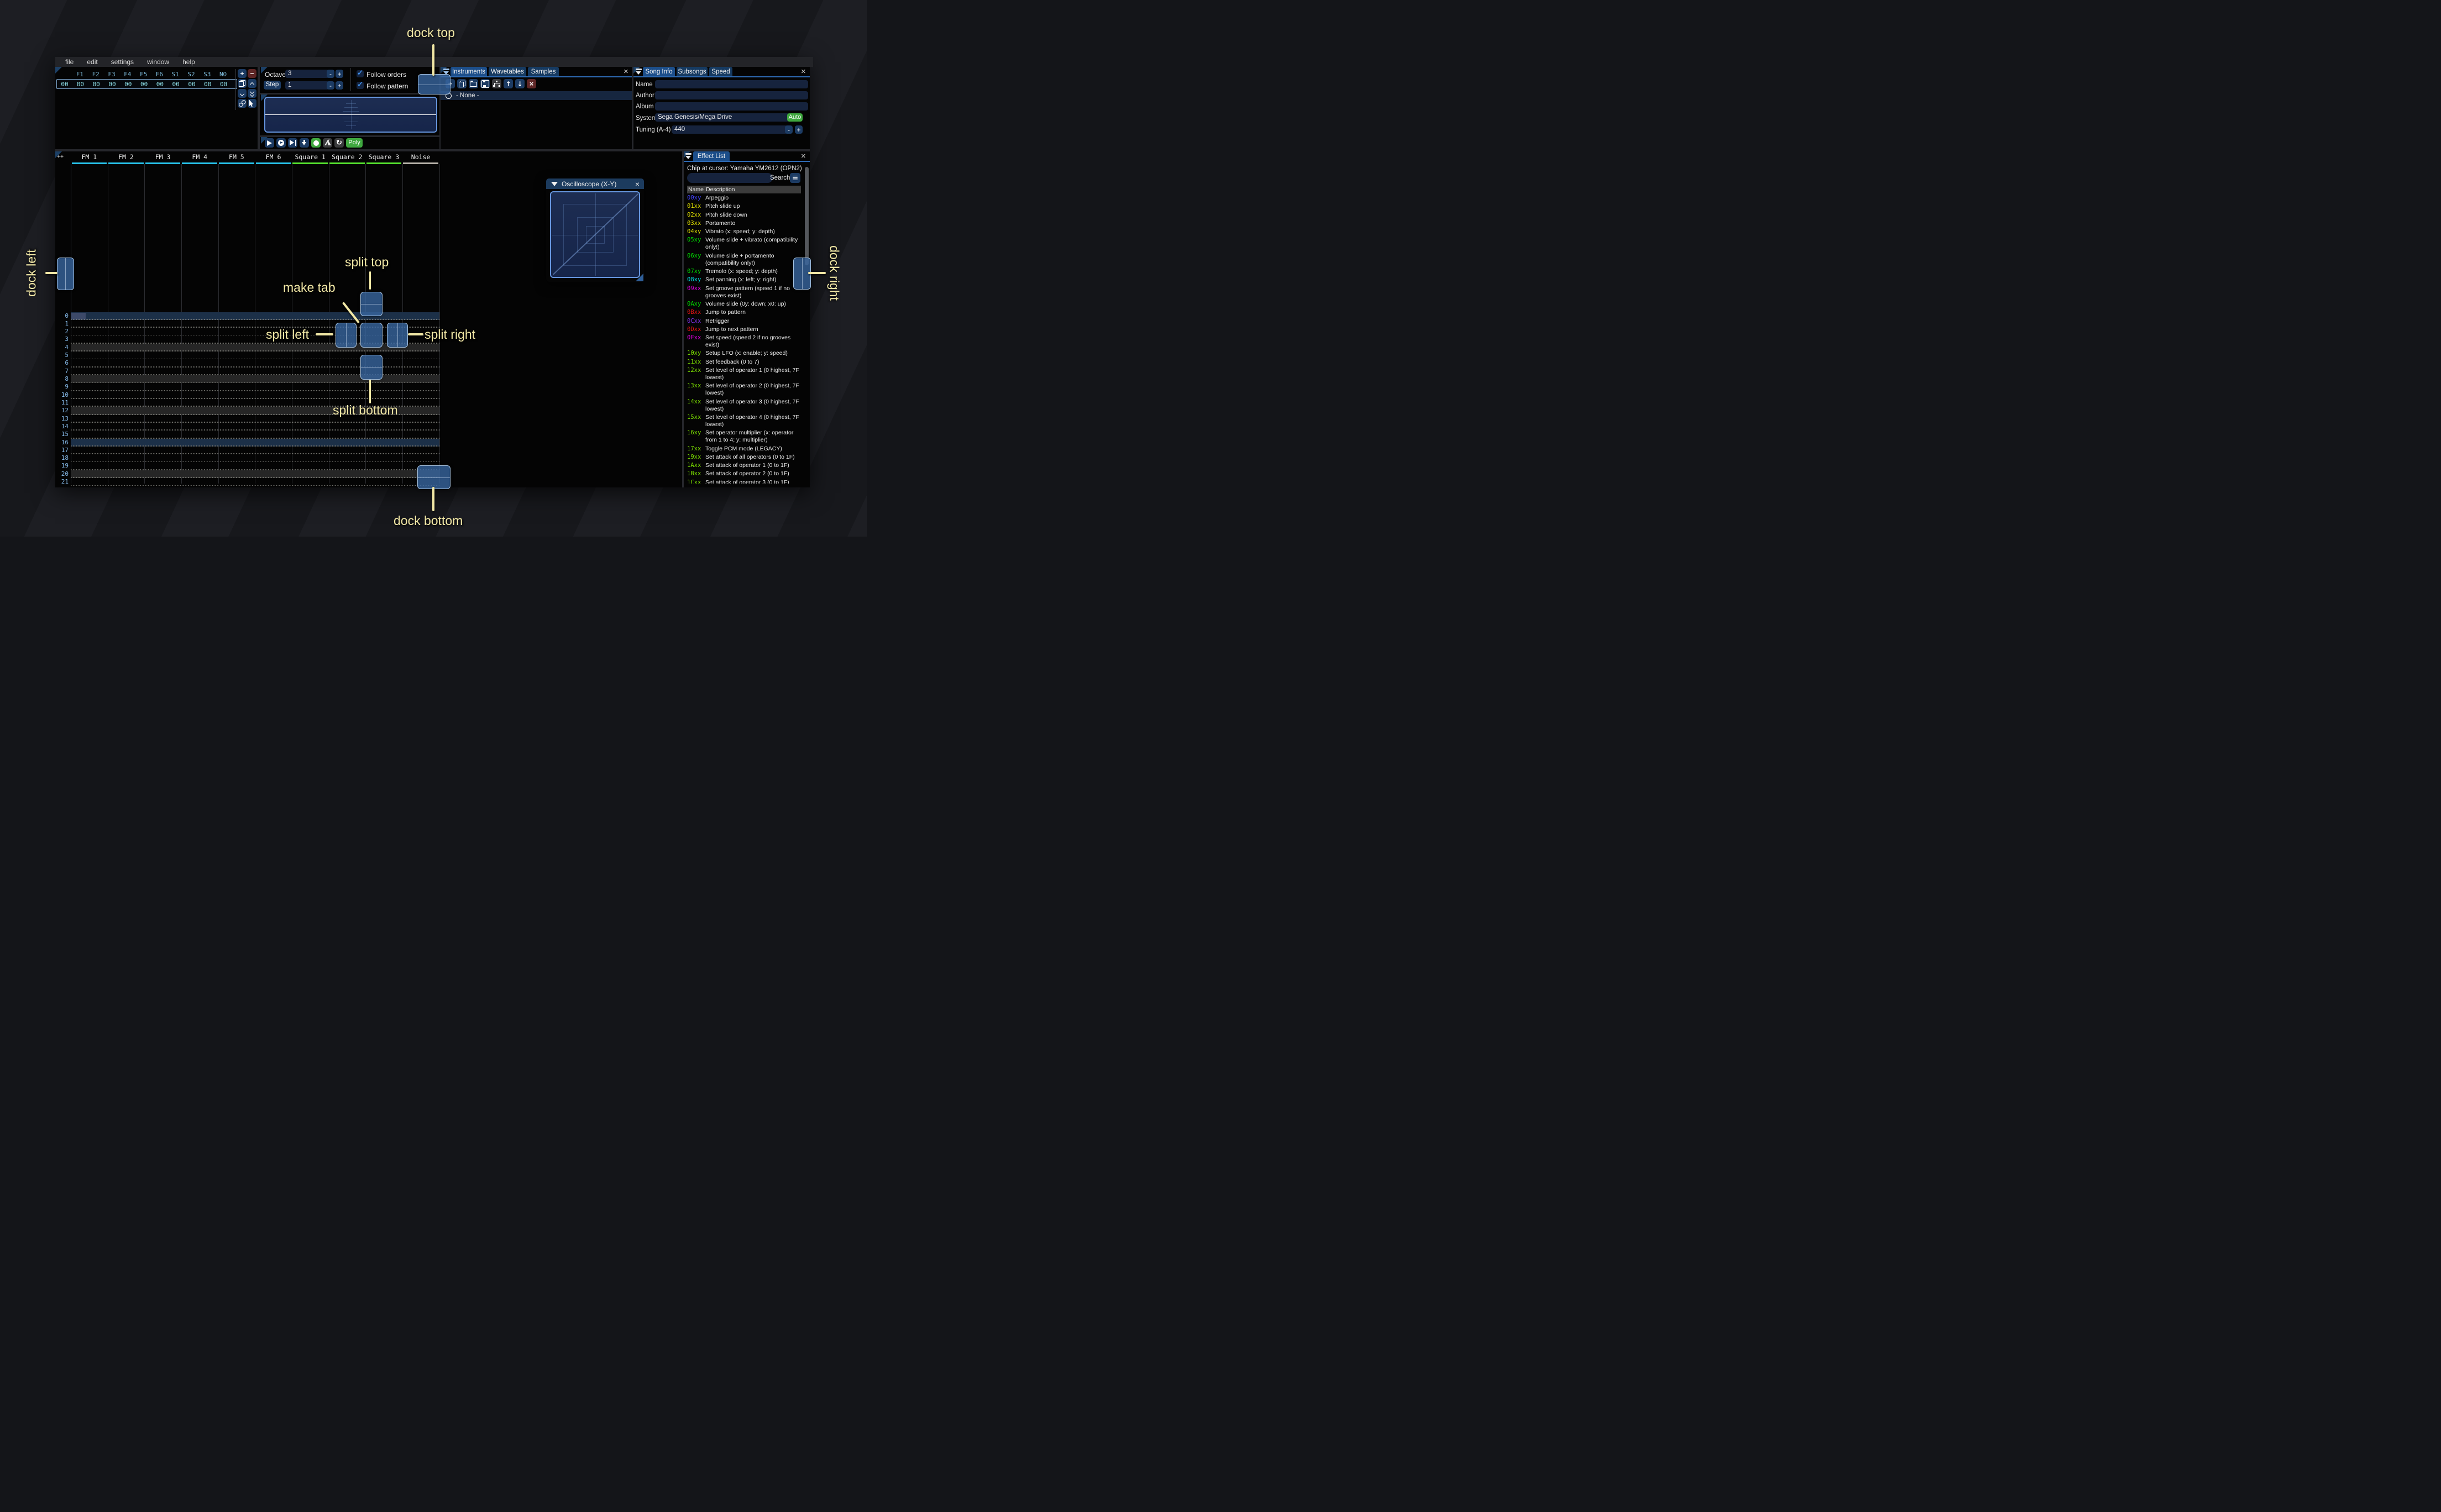 Image resolution: width=2441 pixels, height=1512 pixels. I want to click on channel-header: FM 5, so click(236, 158).